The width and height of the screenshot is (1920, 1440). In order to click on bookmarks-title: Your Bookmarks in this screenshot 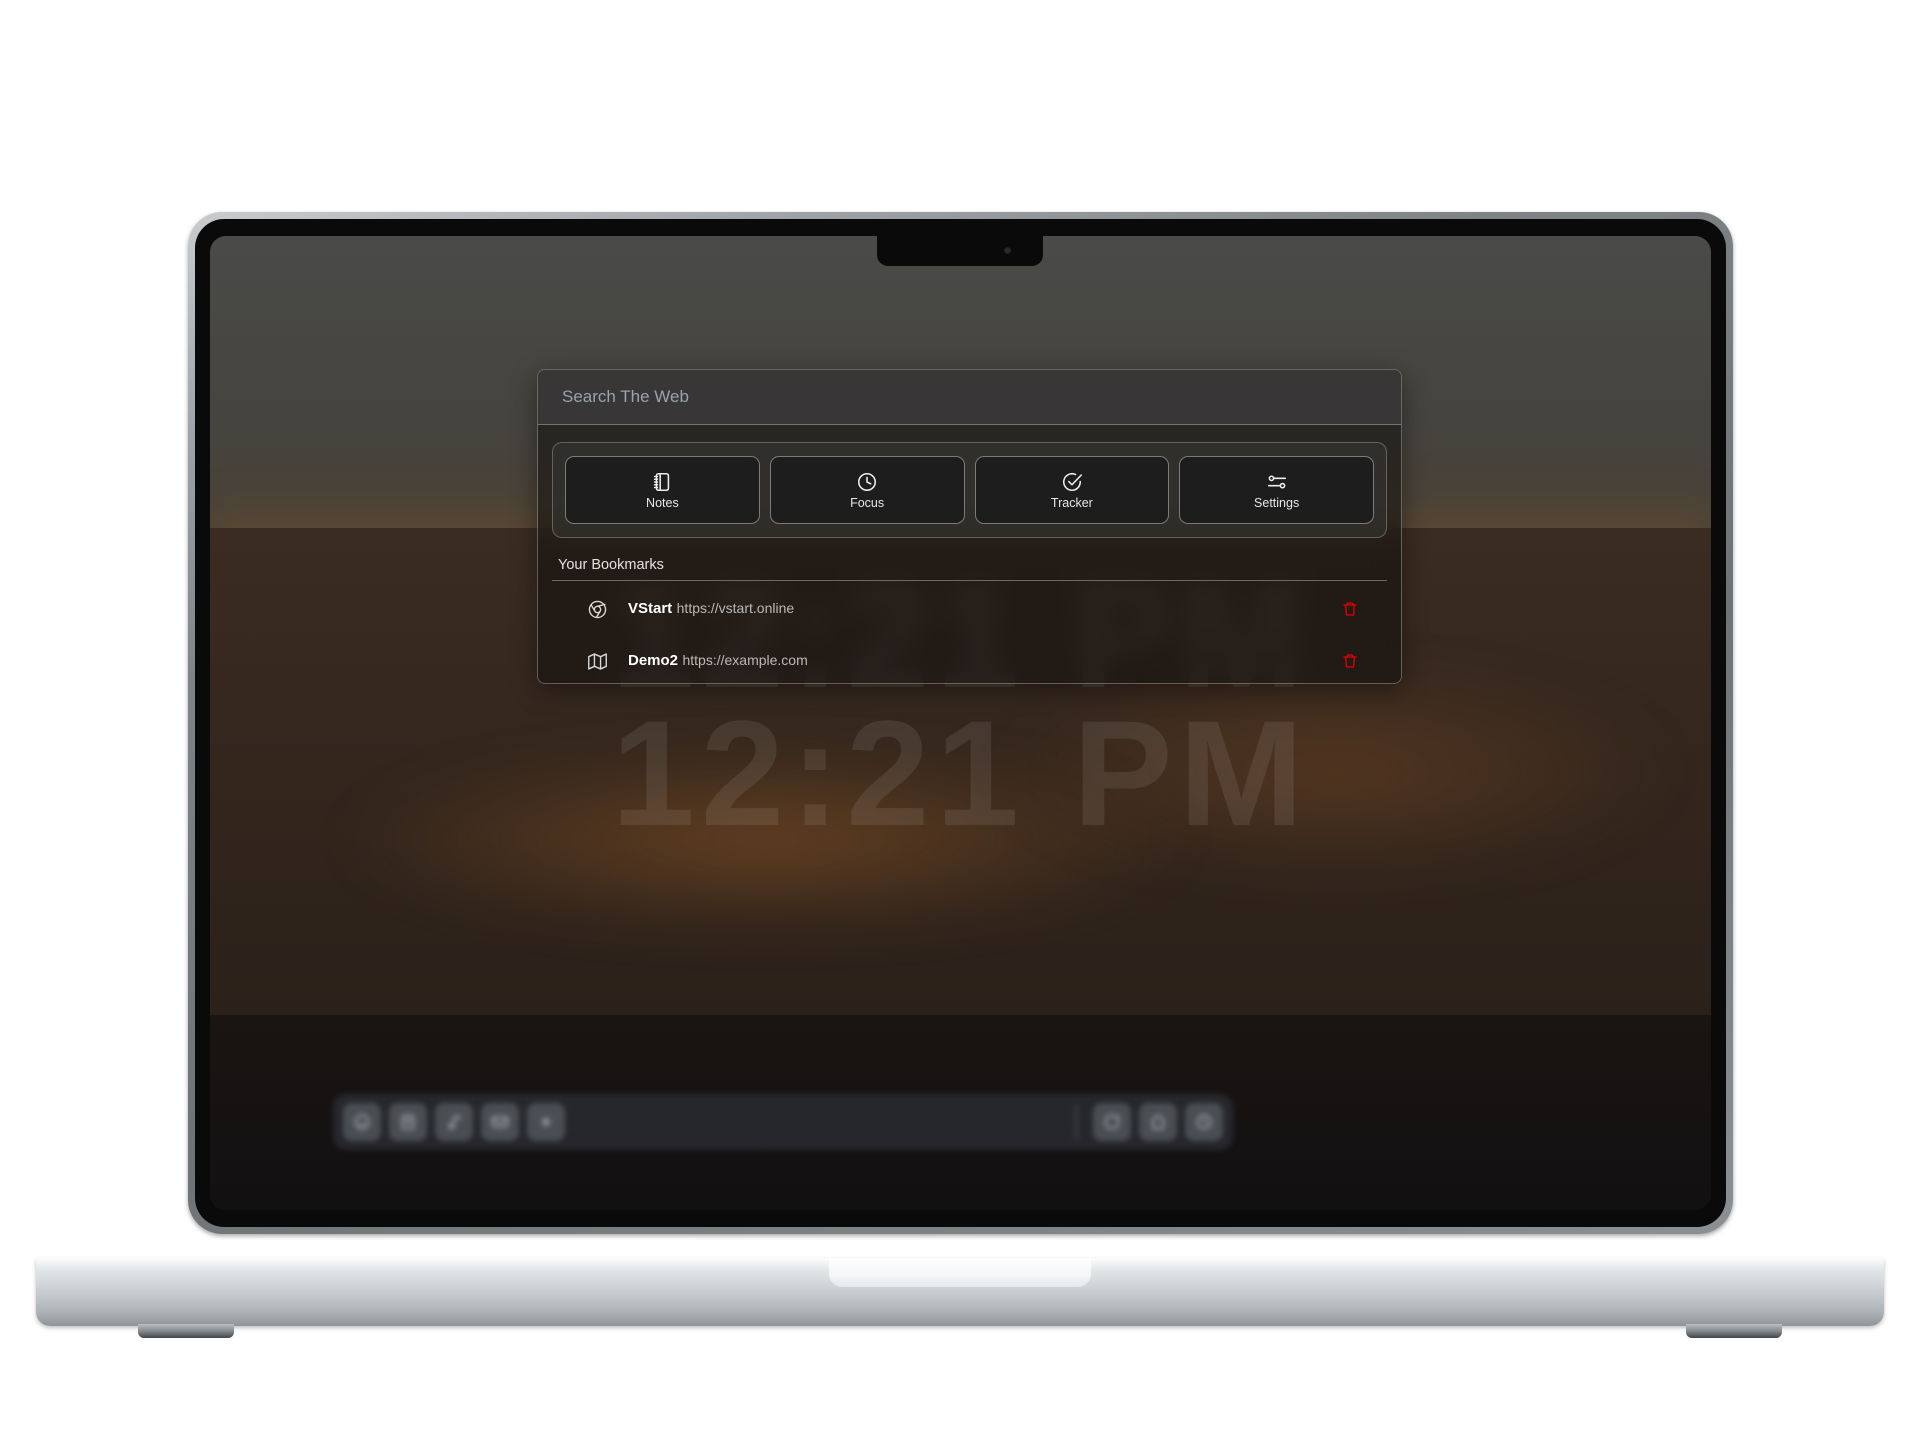, I will do `click(611, 565)`.